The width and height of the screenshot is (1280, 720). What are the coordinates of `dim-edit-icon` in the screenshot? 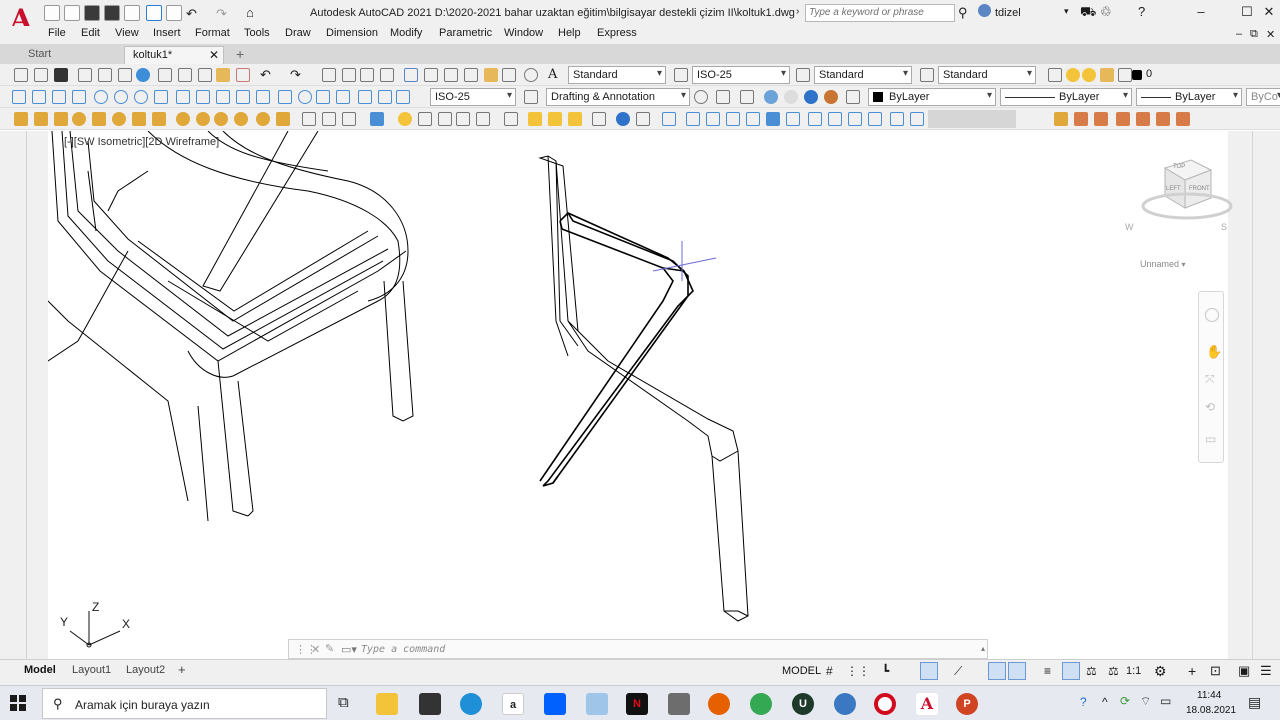 It's located at (365, 97).